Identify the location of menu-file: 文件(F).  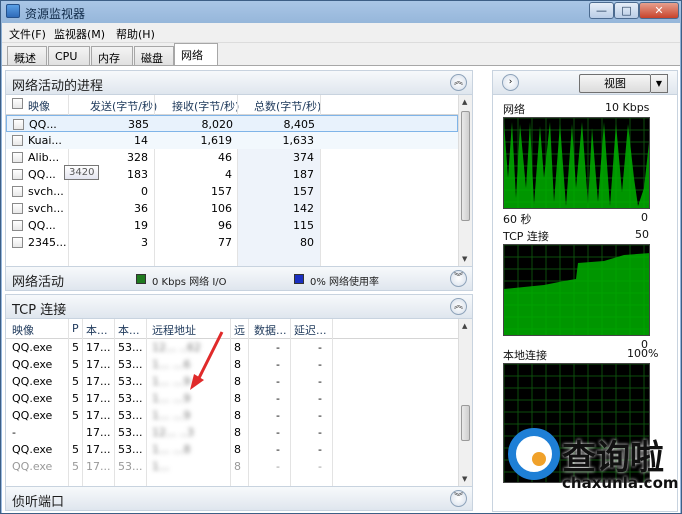
(27, 34).